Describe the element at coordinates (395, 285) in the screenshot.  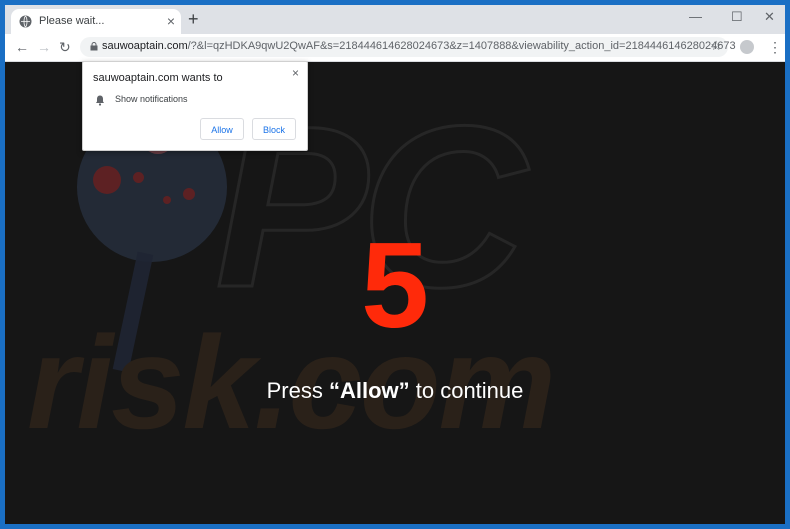
I see `countdown-number: 5` at that location.